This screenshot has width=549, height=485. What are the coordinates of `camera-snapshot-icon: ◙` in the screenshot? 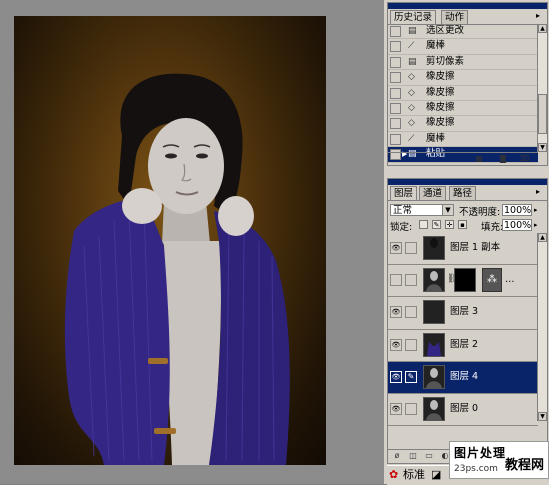 It's located at (503, 158).